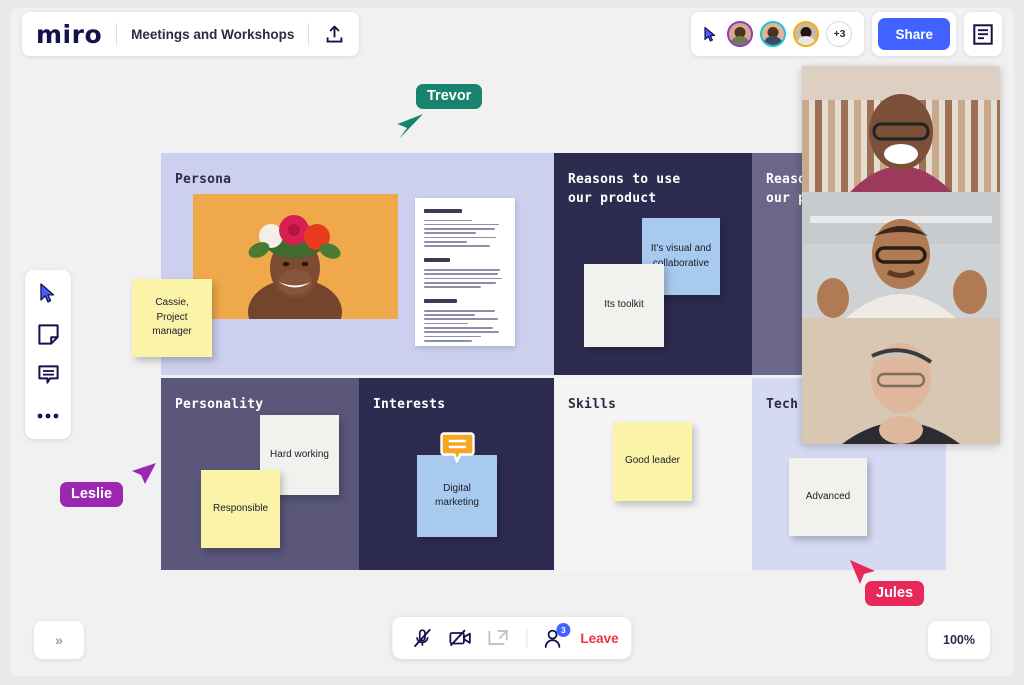 This screenshot has width=1024, height=685. I want to click on board-header-left: miro Meetings and Workshops, so click(191, 34).